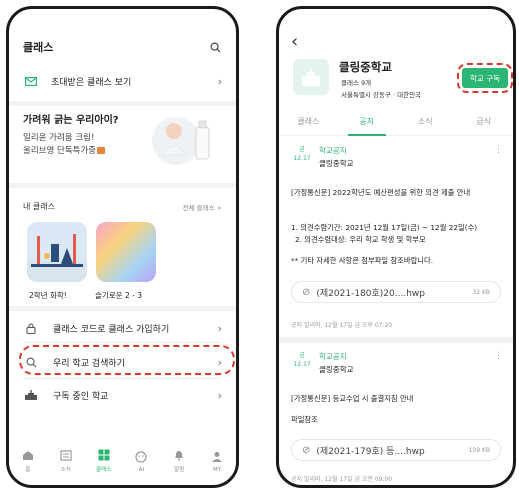 The width and height of the screenshot is (519, 494). Describe the element at coordinates (294, 41) in the screenshot. I see `back-chevron-icon: ‹` at that location.